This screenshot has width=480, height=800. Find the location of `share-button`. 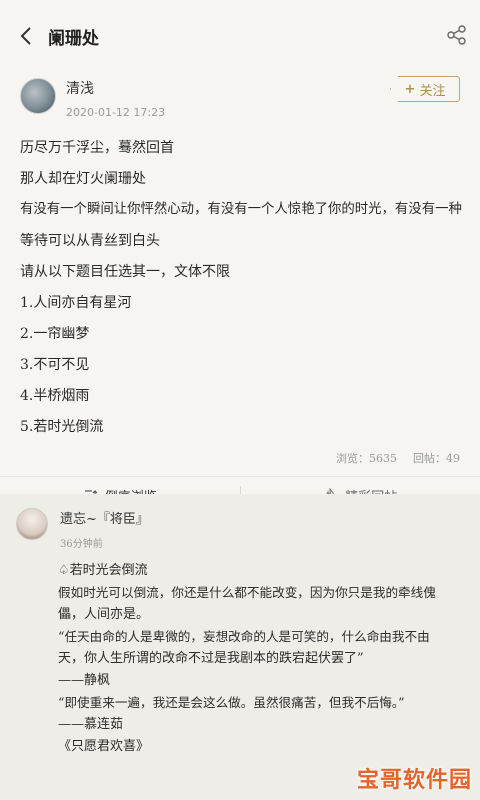

share-button is located at coordinates (458, 36).